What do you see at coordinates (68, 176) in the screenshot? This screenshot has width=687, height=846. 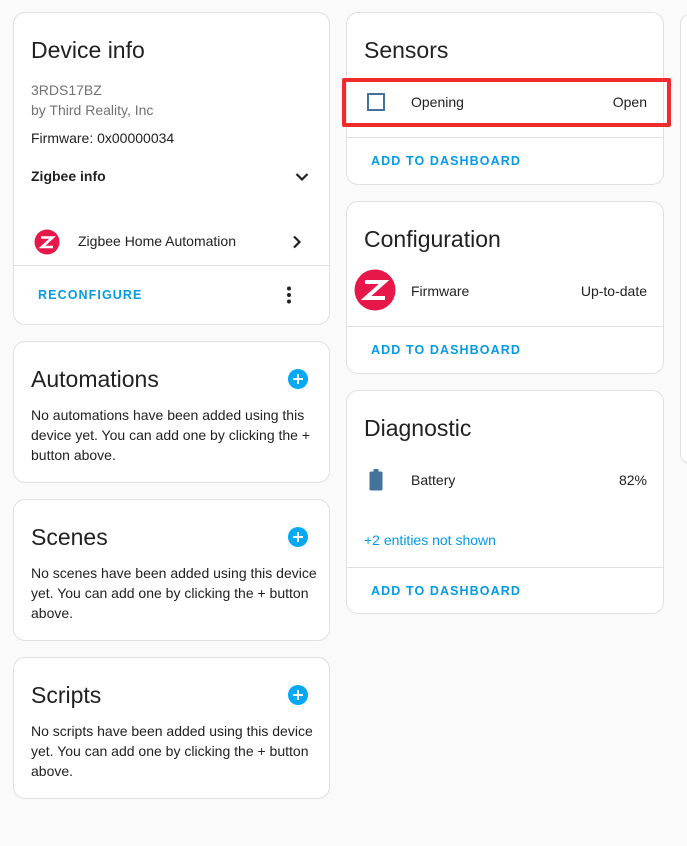 I see `zigbee-info-label: Zigbee info` at bounding box center [68, 176].